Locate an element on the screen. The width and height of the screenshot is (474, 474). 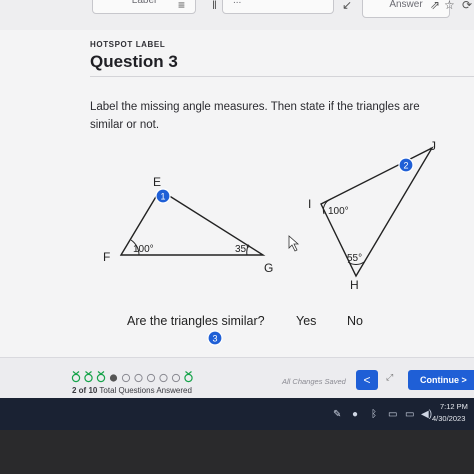
hotspot-3-number: 3 is located at coordinates (214, 339).